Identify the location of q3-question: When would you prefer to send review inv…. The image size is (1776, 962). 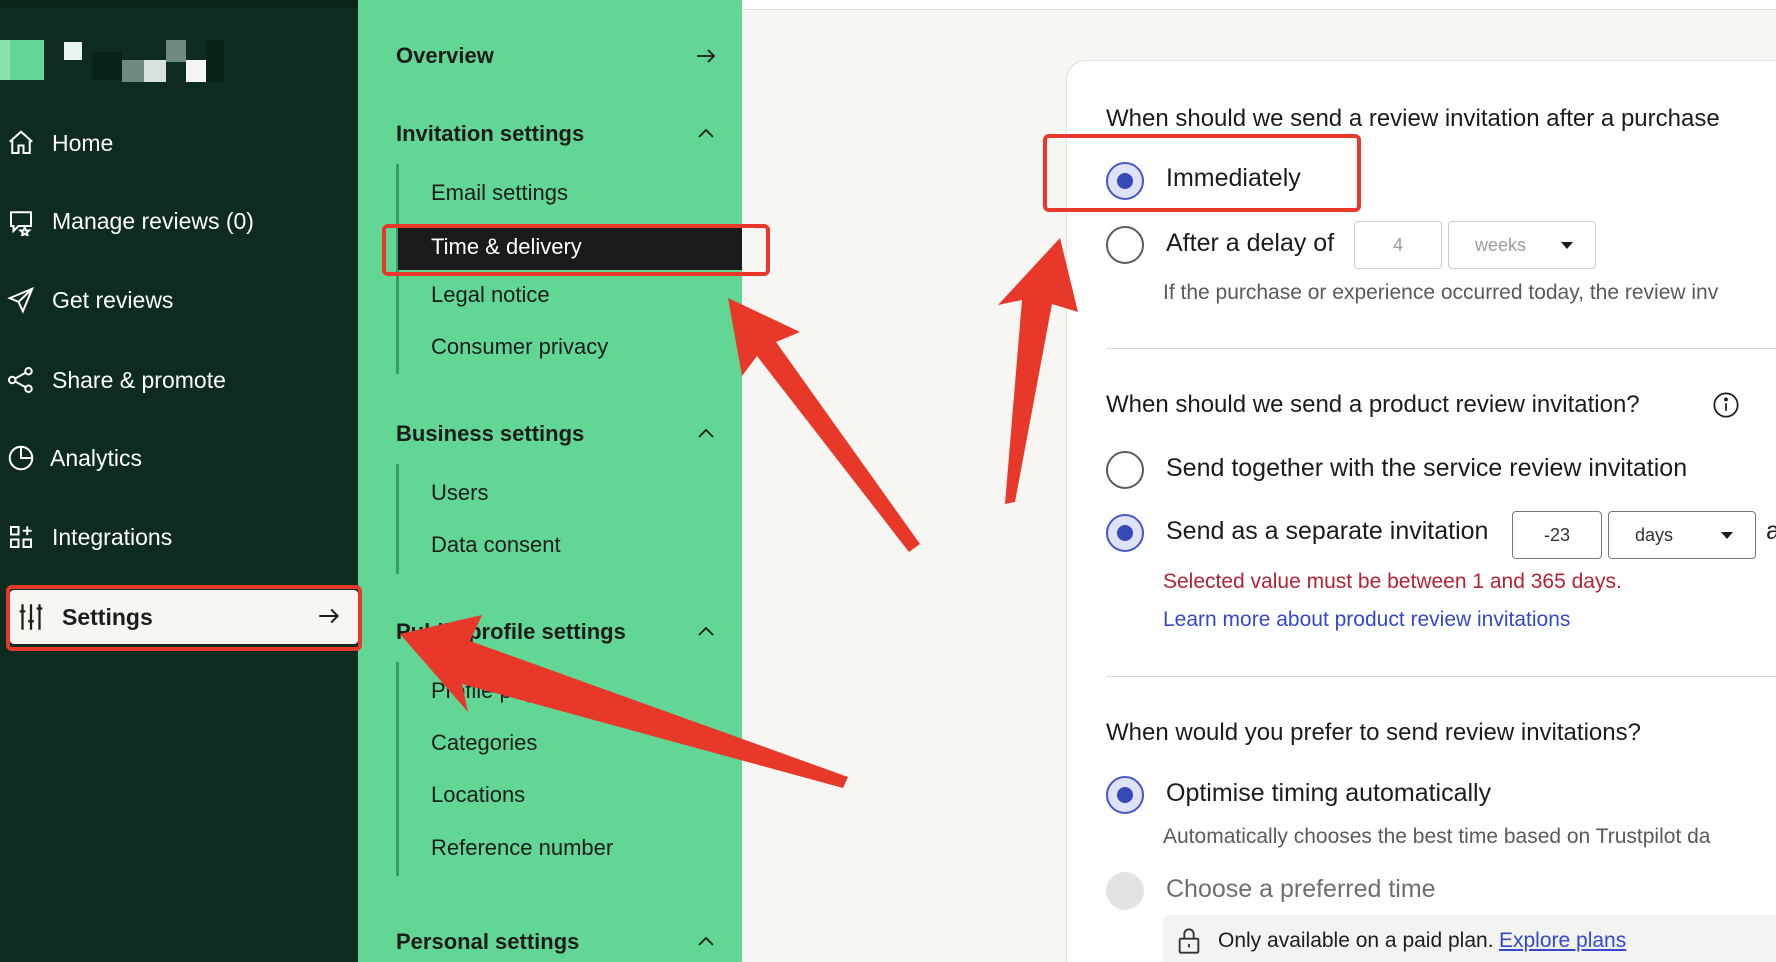
(1373, 732).